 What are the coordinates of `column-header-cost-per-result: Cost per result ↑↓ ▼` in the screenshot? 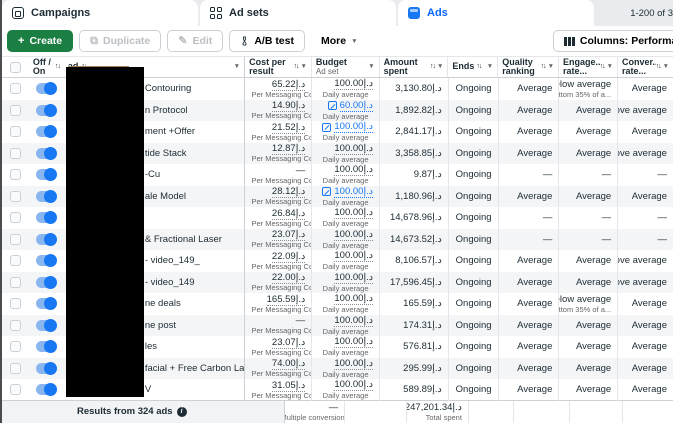 It's located at (277, 67).